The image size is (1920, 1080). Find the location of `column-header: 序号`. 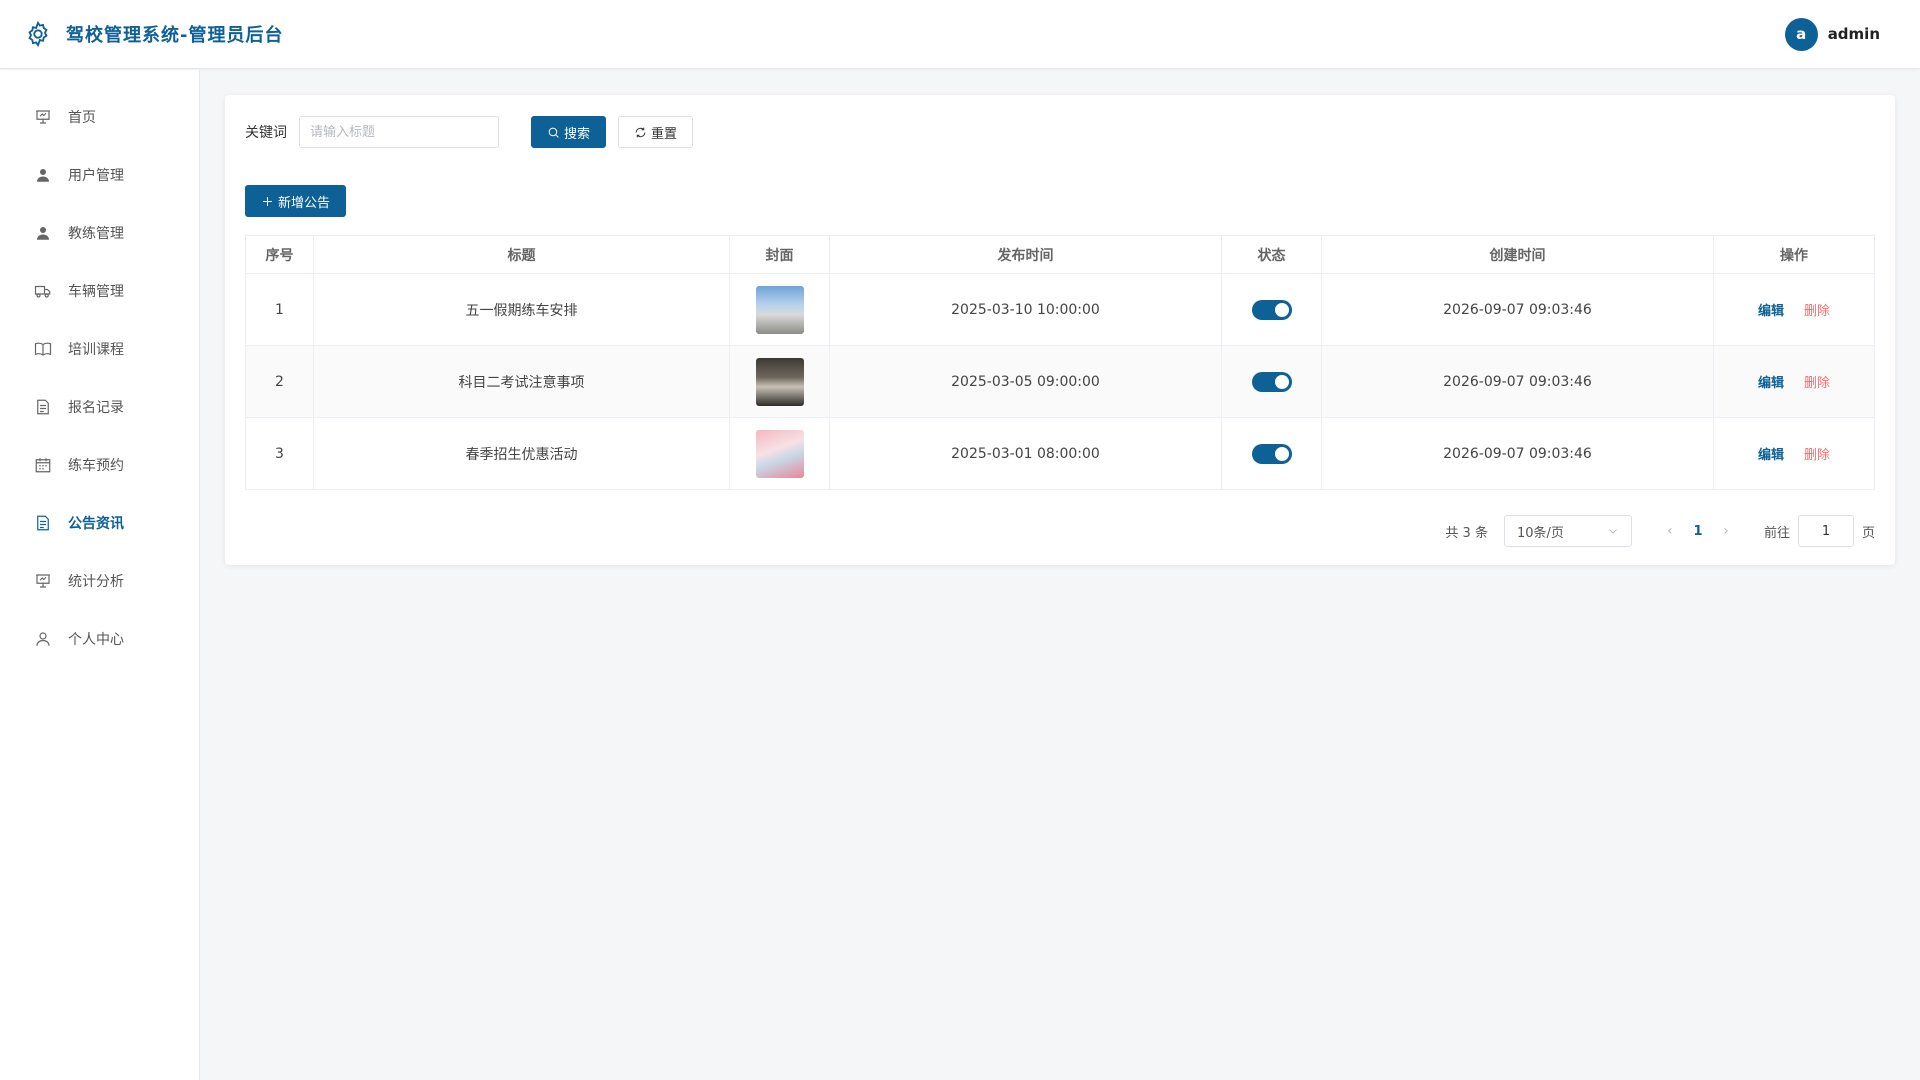

column-header: 序号 is located at coordinates (279, 254).